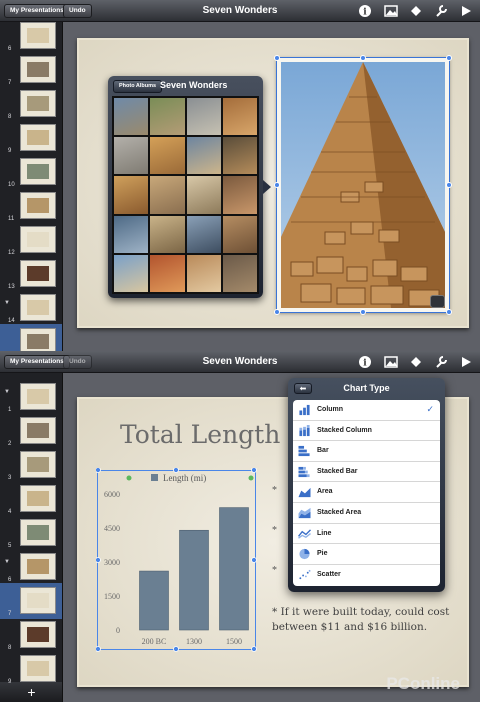 This screenshot has height=702, width=480. Describe the element at coordinates (366, 431) in the screenshot. I see `chart-type-option: Stacked Column` at that location.